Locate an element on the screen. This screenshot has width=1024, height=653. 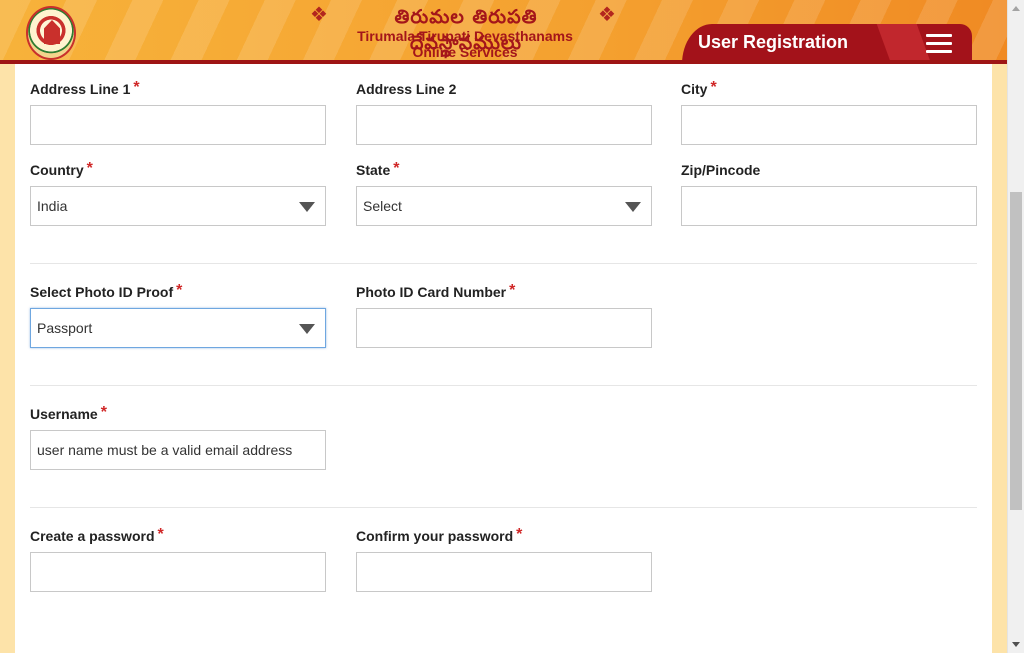
username-input: user name must be a valid email address is located at coordinates (178, 450).